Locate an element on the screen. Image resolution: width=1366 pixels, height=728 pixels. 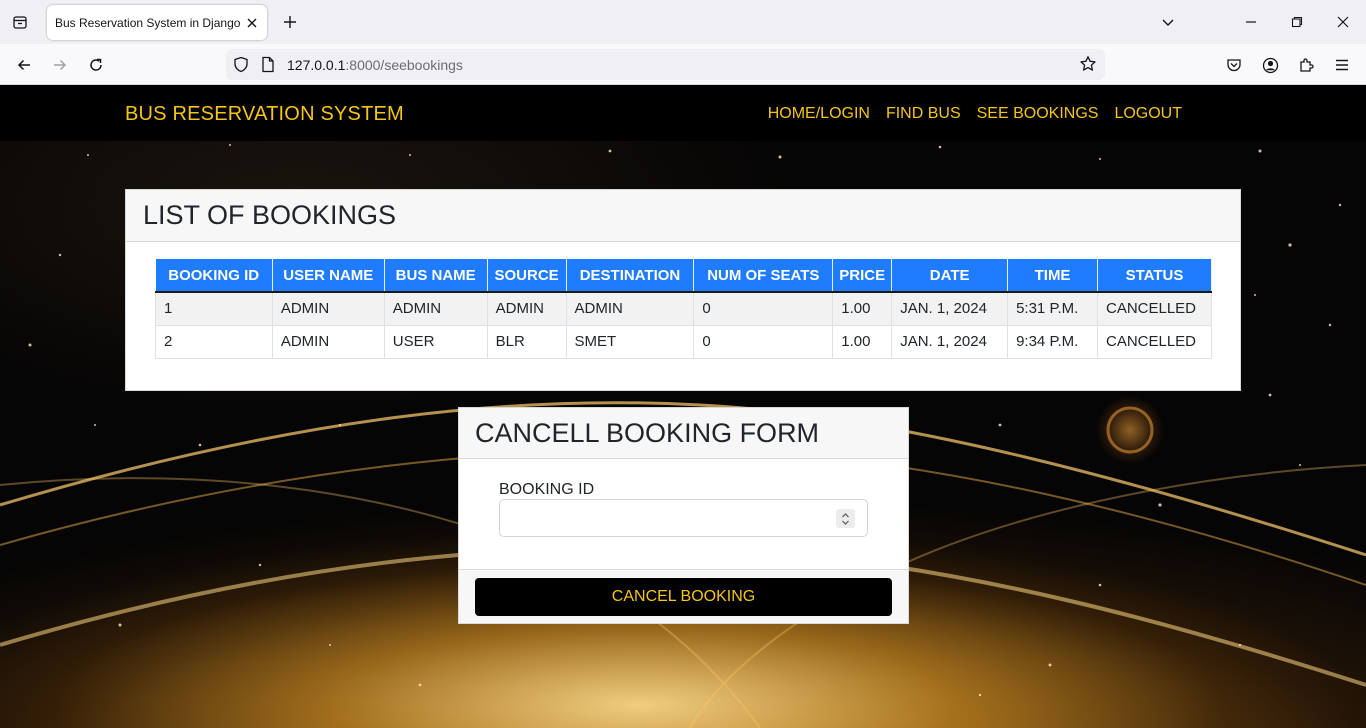
nav-logout: LOGOUT is located at coordinates (1148, 114).